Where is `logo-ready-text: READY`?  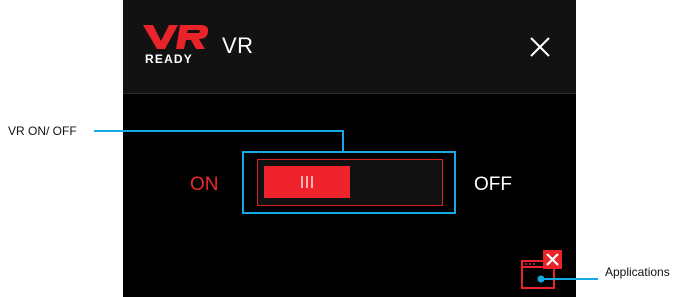 logo-ready-text: READY is located at coordinates (169, 59).